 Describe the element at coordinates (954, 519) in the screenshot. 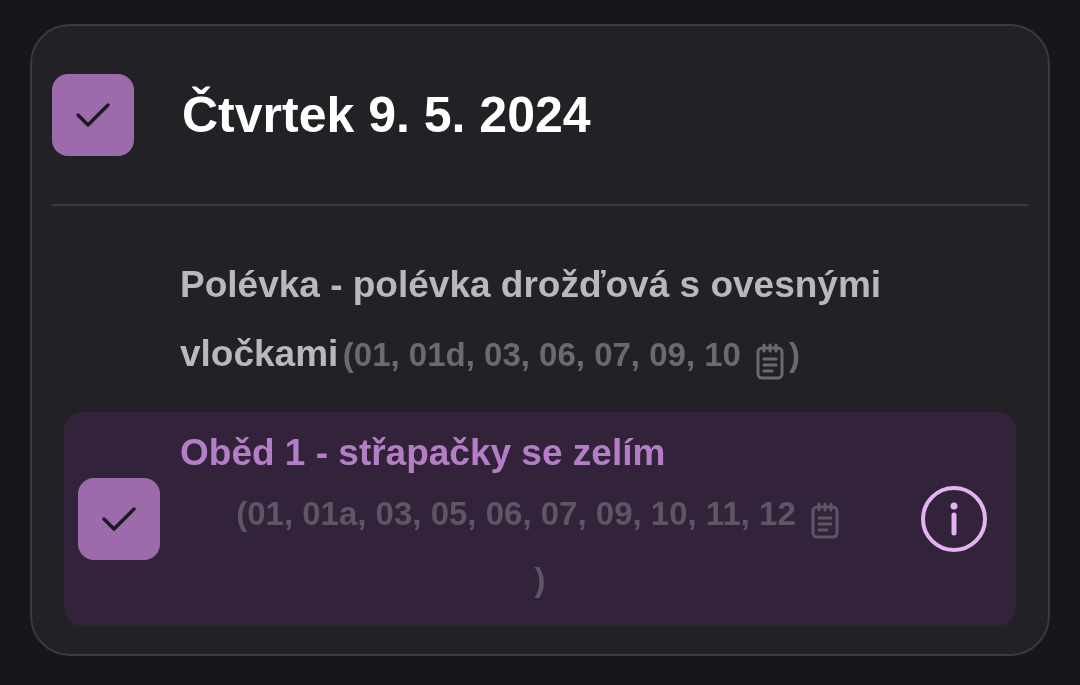

I see `info-icon` at that location.